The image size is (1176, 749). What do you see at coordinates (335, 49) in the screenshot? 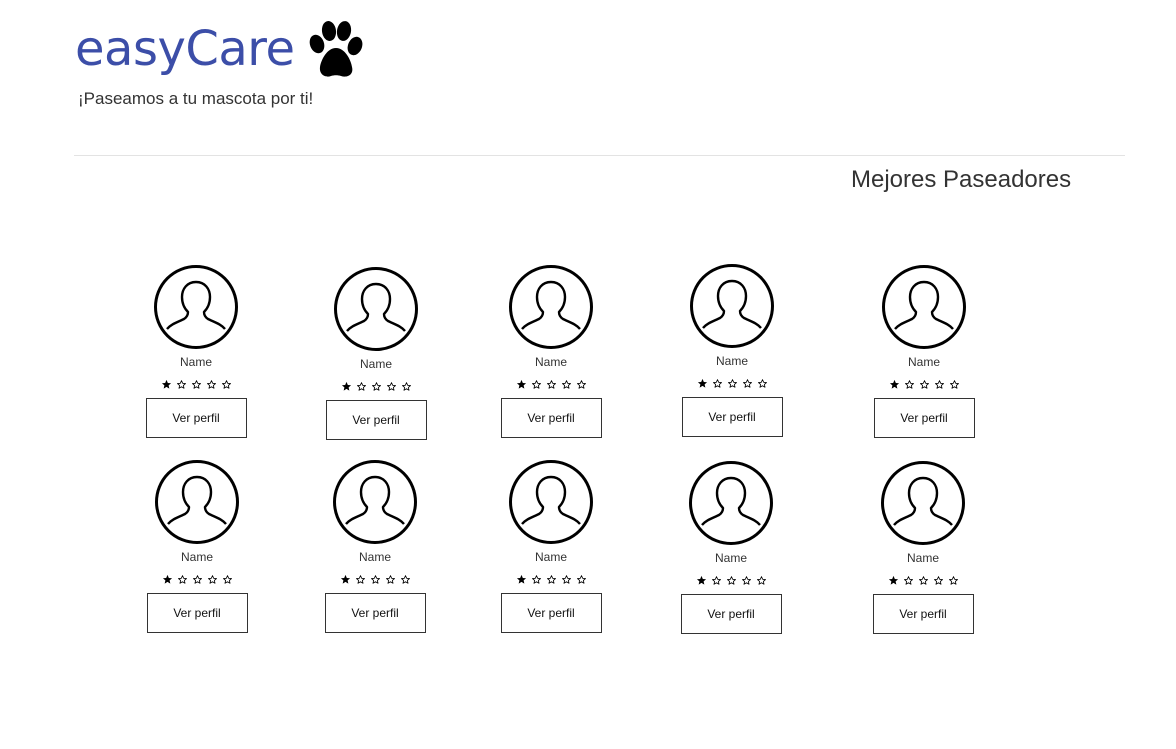
I see `paw-icon` at bounding box center [335, 49].